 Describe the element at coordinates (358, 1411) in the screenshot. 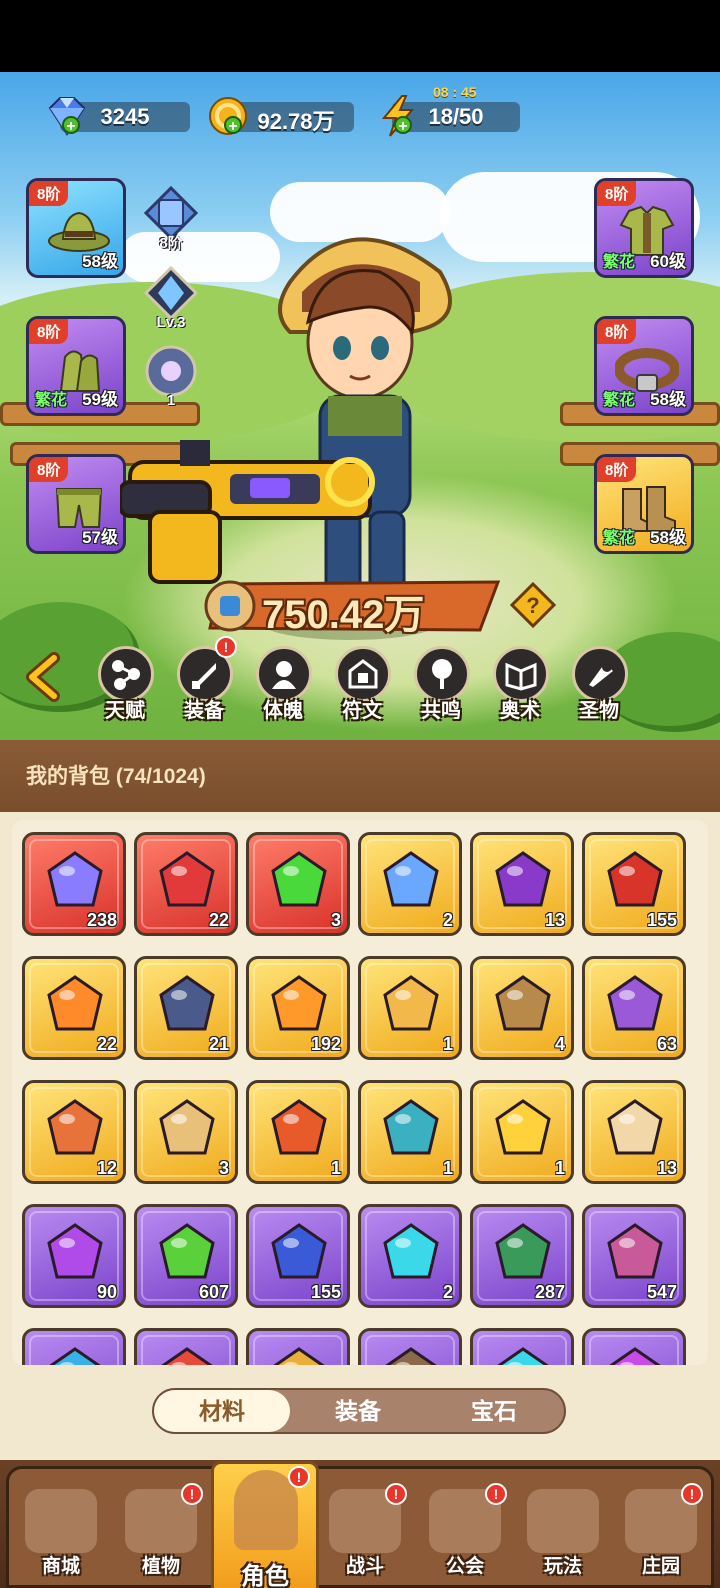

I see `tab-equipment: 装备` at that location.